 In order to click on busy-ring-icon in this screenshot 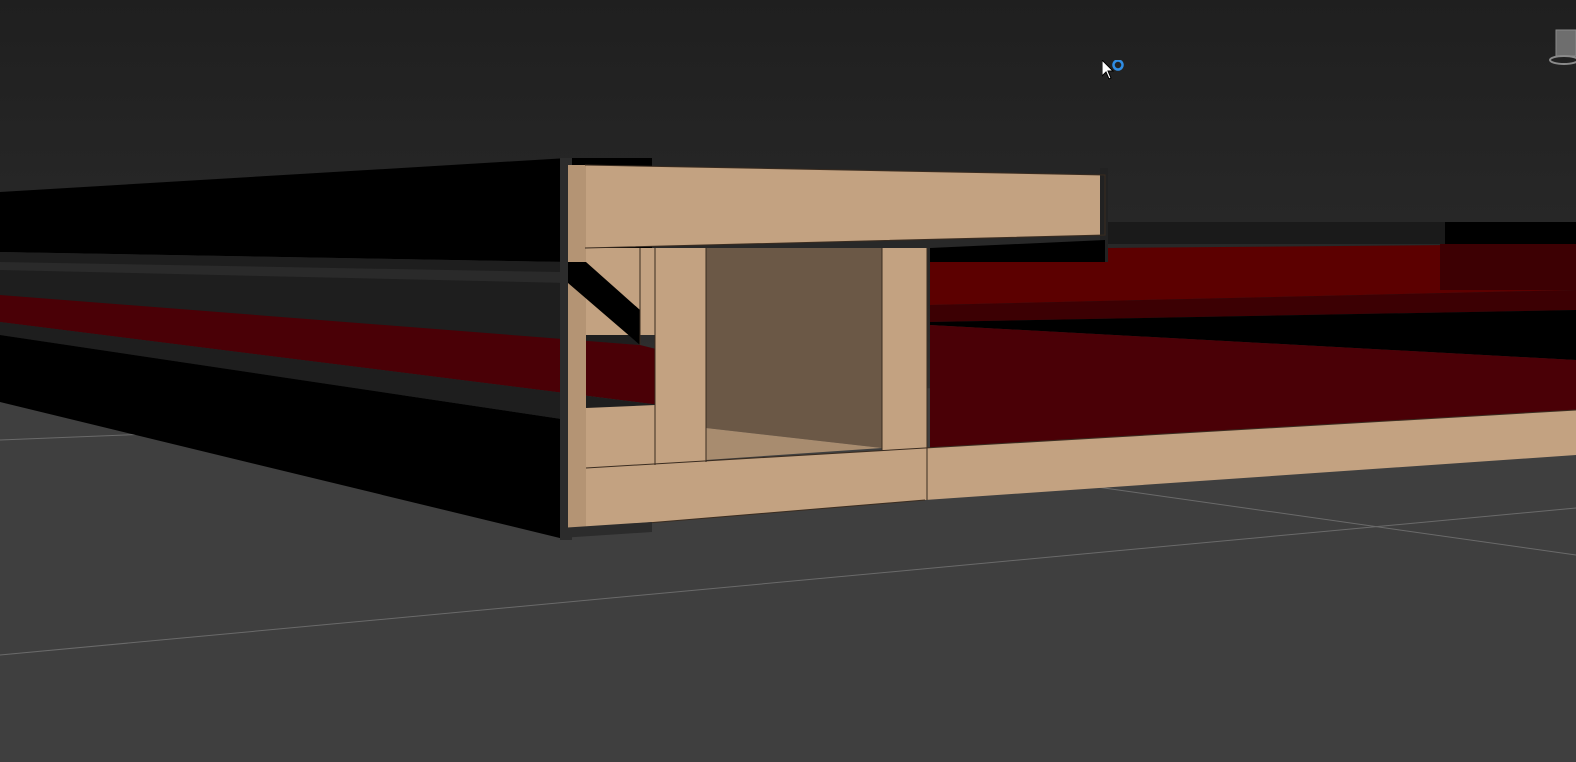, I will do `click(1118, 65)`.